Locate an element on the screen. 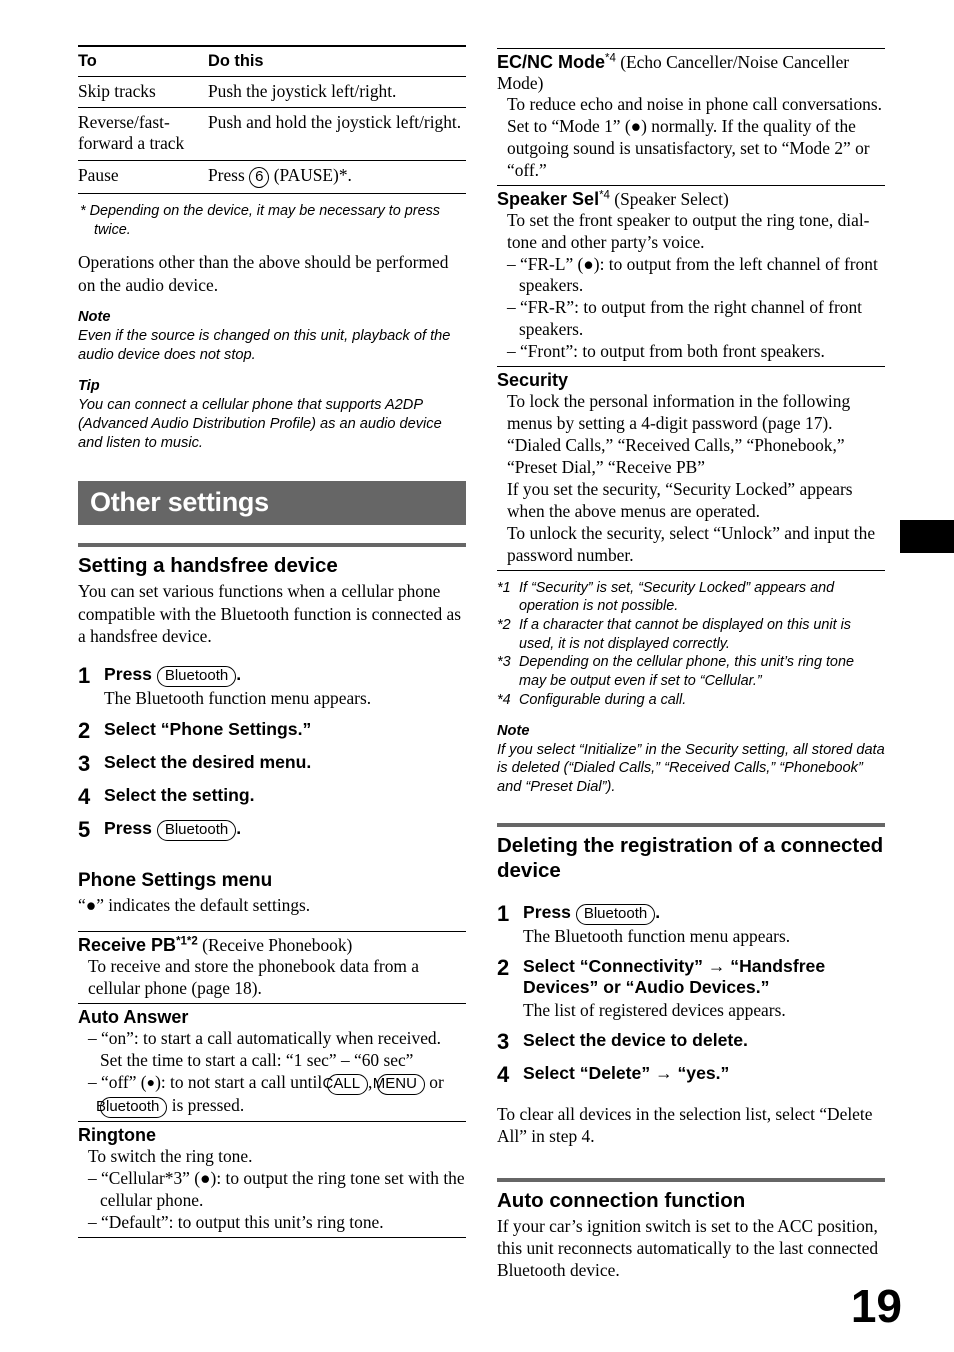  step-body: Select the desired menu. is located at coordinates (285, 764).